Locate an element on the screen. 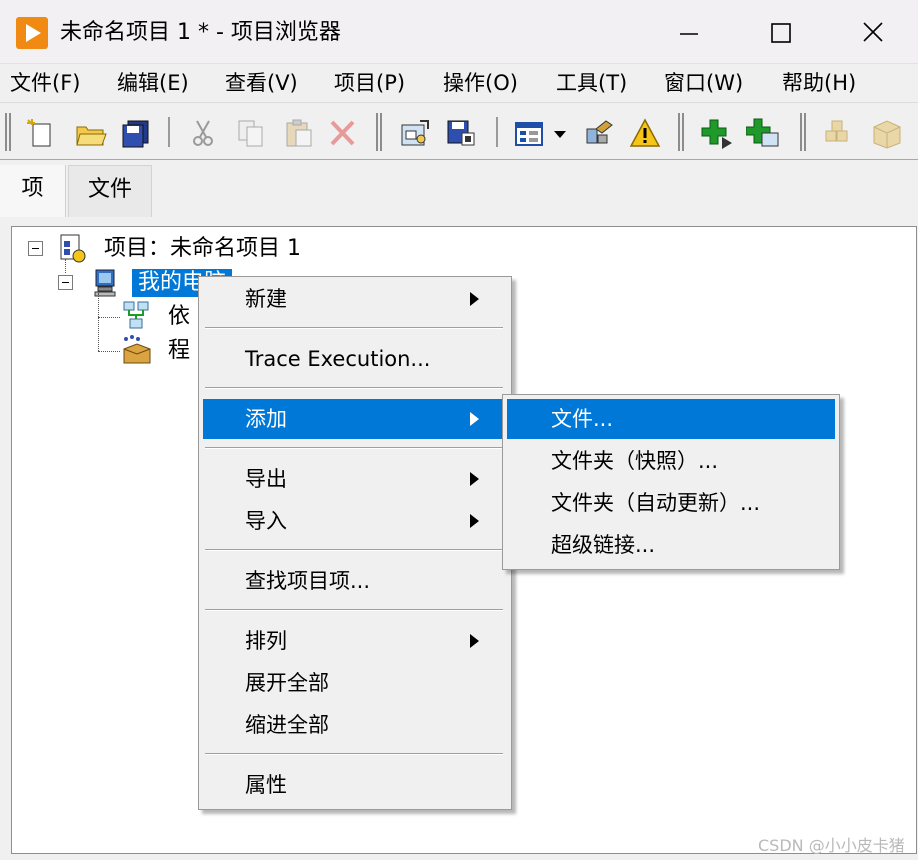  view-icon is located at coordinates (529, 133).